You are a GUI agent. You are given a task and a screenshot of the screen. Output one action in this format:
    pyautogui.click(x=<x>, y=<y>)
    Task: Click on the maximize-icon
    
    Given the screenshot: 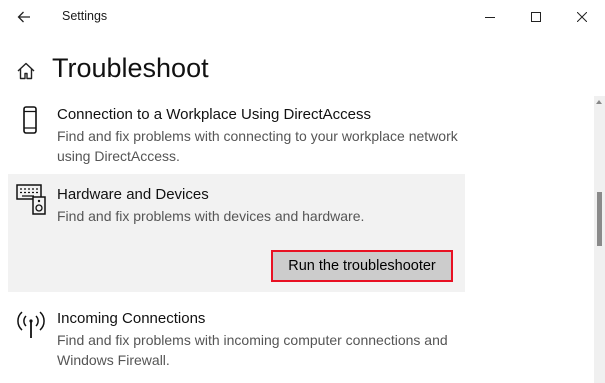 What is the action you would take?
    pyautogui.click(x=536, y=17)
    